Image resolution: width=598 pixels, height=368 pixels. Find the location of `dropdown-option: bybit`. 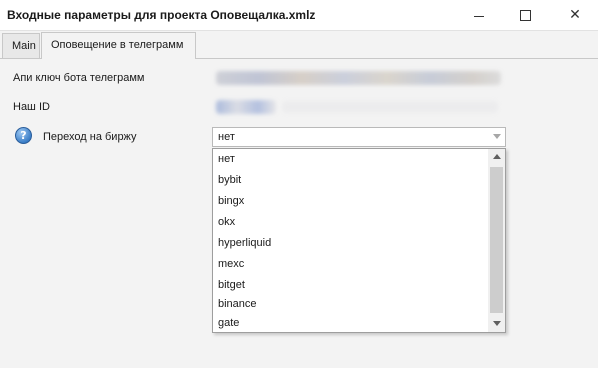

dropdown-option: bybit is located at coordinates (350, 180).